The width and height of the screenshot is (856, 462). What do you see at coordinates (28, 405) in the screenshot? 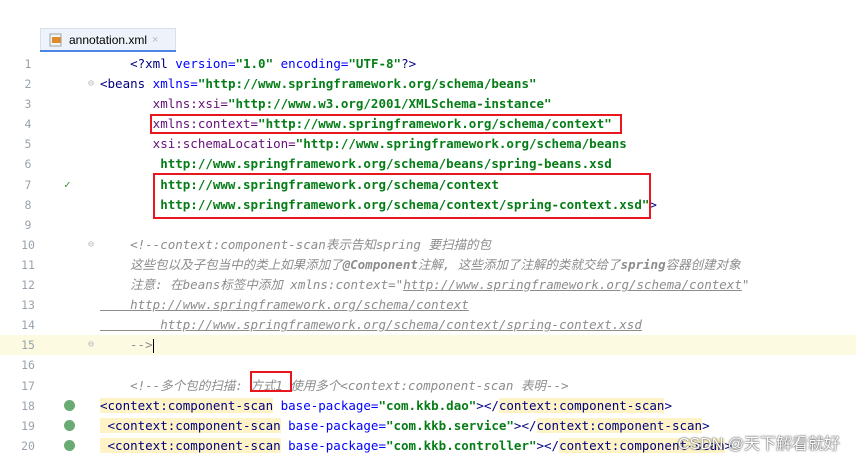
I see `line-number: 18` at bounding box center [28, 405].